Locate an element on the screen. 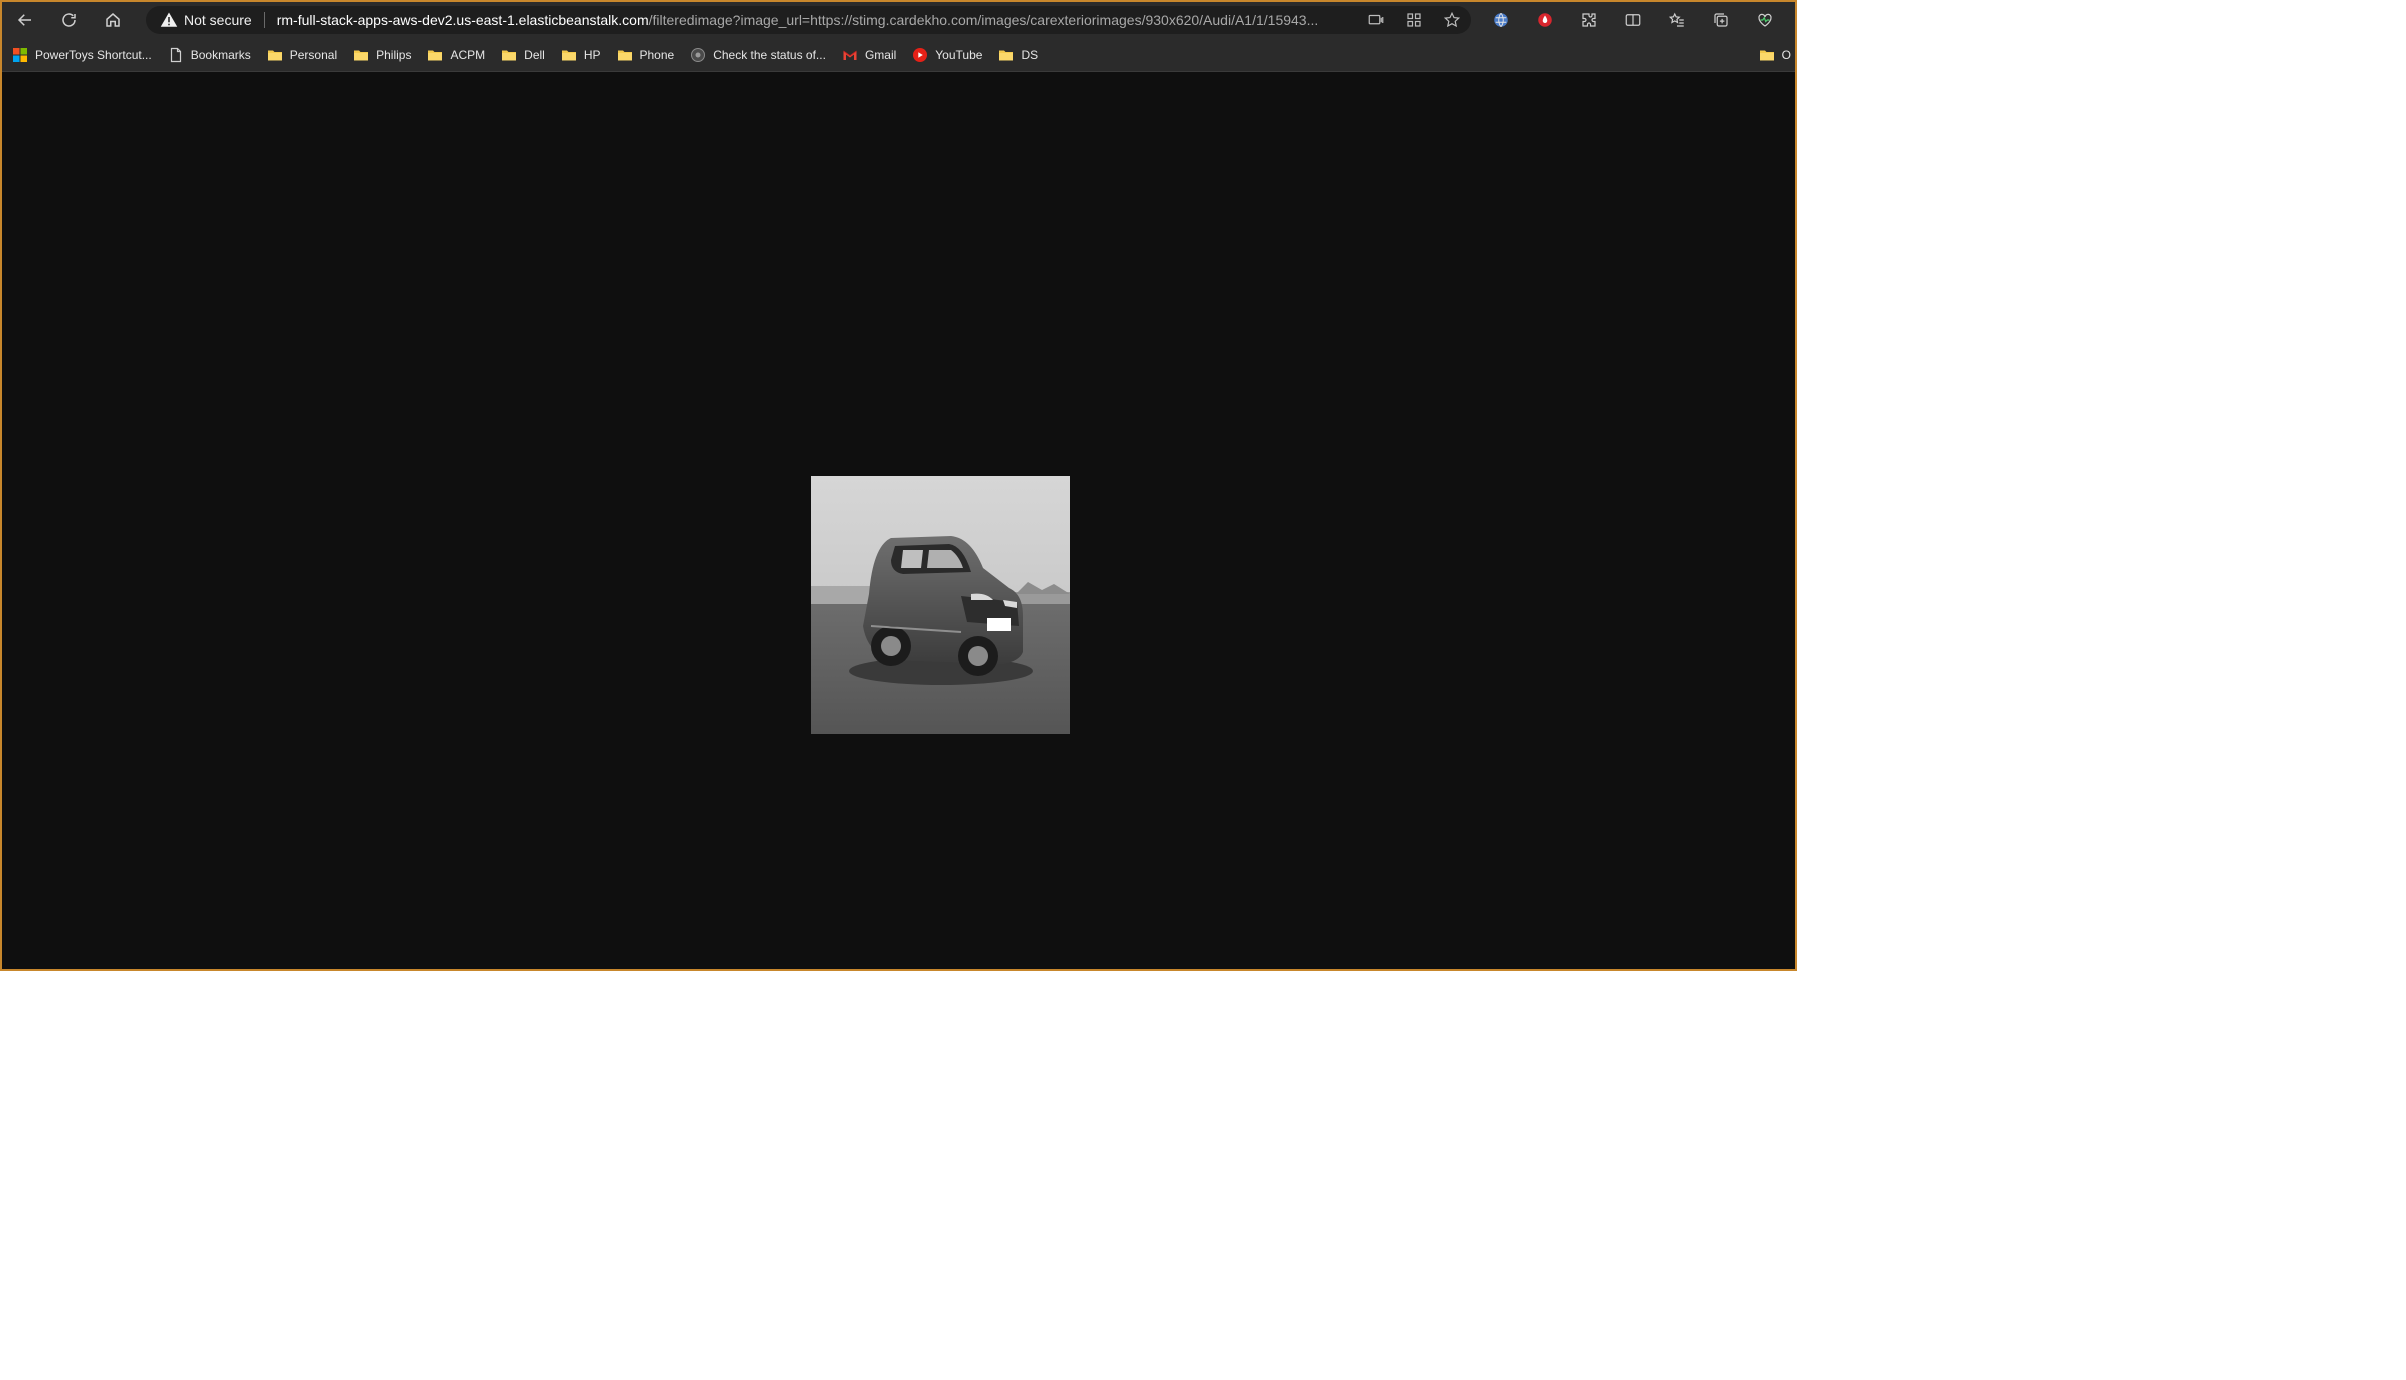 The height and width of the screenshot is (1380, 2406). bookmark-label: DS is located at coordinates (1030, 54).